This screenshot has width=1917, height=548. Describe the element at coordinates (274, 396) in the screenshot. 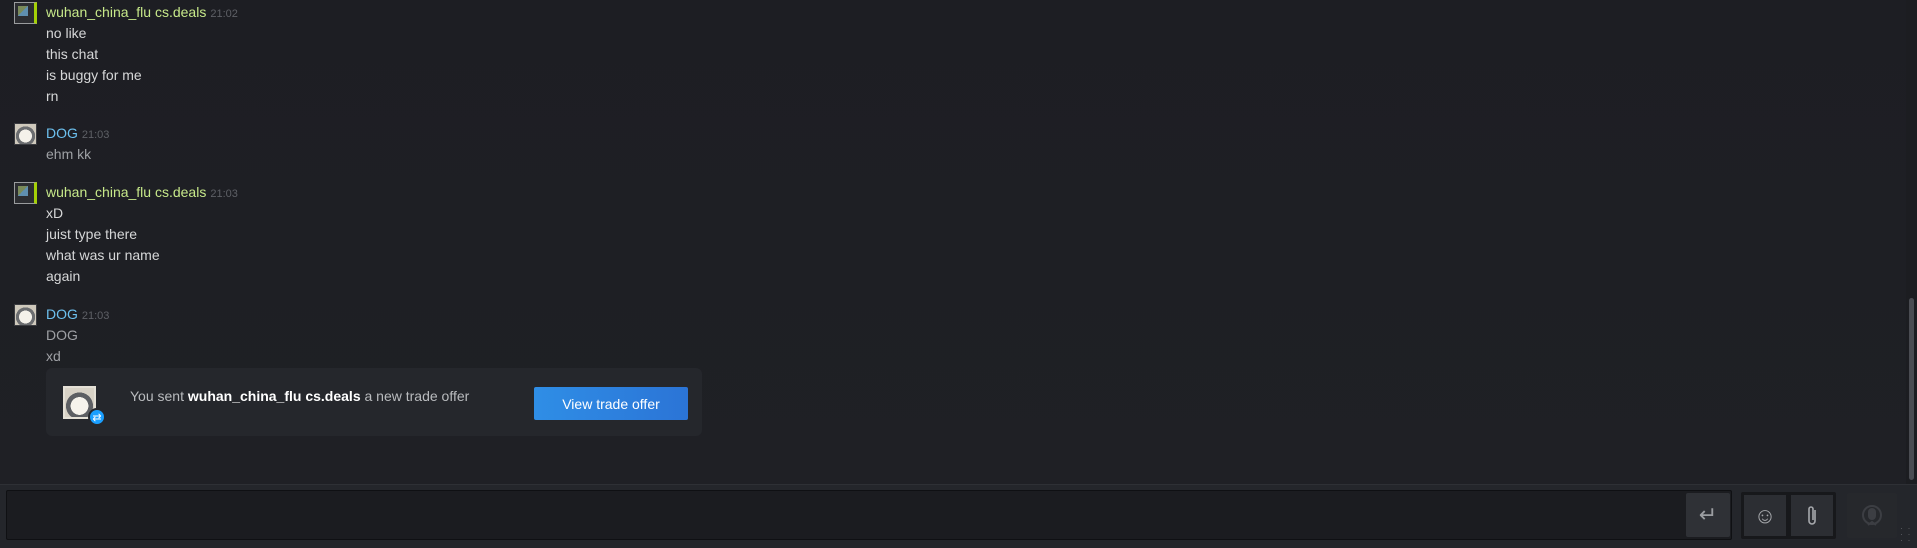

I see `trade-offer-recipient: wuhan_china_flu cs.deals` at that location.